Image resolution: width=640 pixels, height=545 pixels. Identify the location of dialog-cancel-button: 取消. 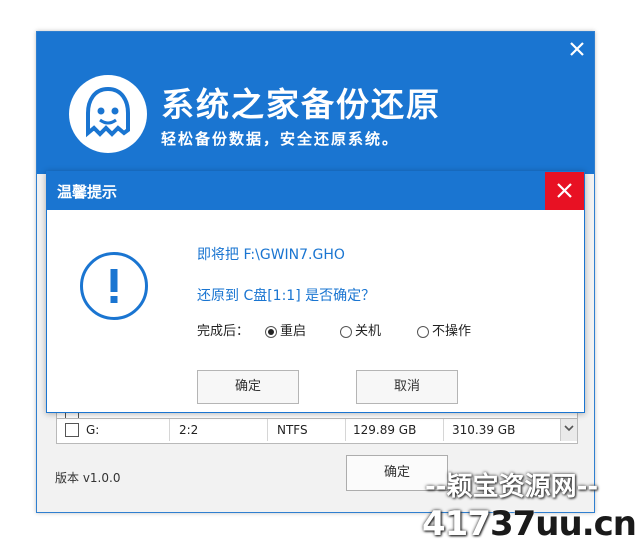
(407, 387).